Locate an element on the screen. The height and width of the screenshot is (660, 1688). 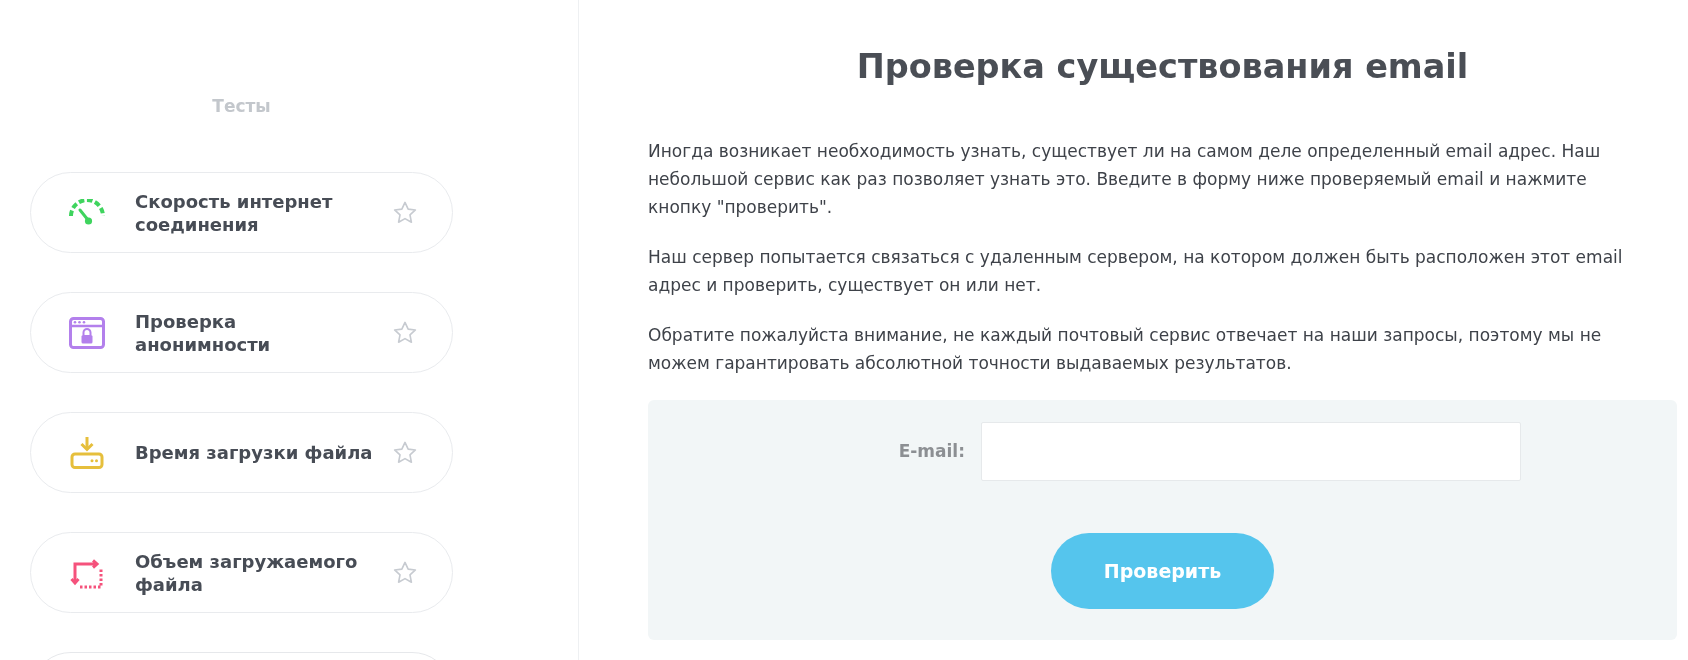
description-paragraph: Наш сервер попытается связаться с удаленным сервером, на котором должен быть расположен этот email адрес и проверить, существует он или нет. is located at coordinates (1136, 271).